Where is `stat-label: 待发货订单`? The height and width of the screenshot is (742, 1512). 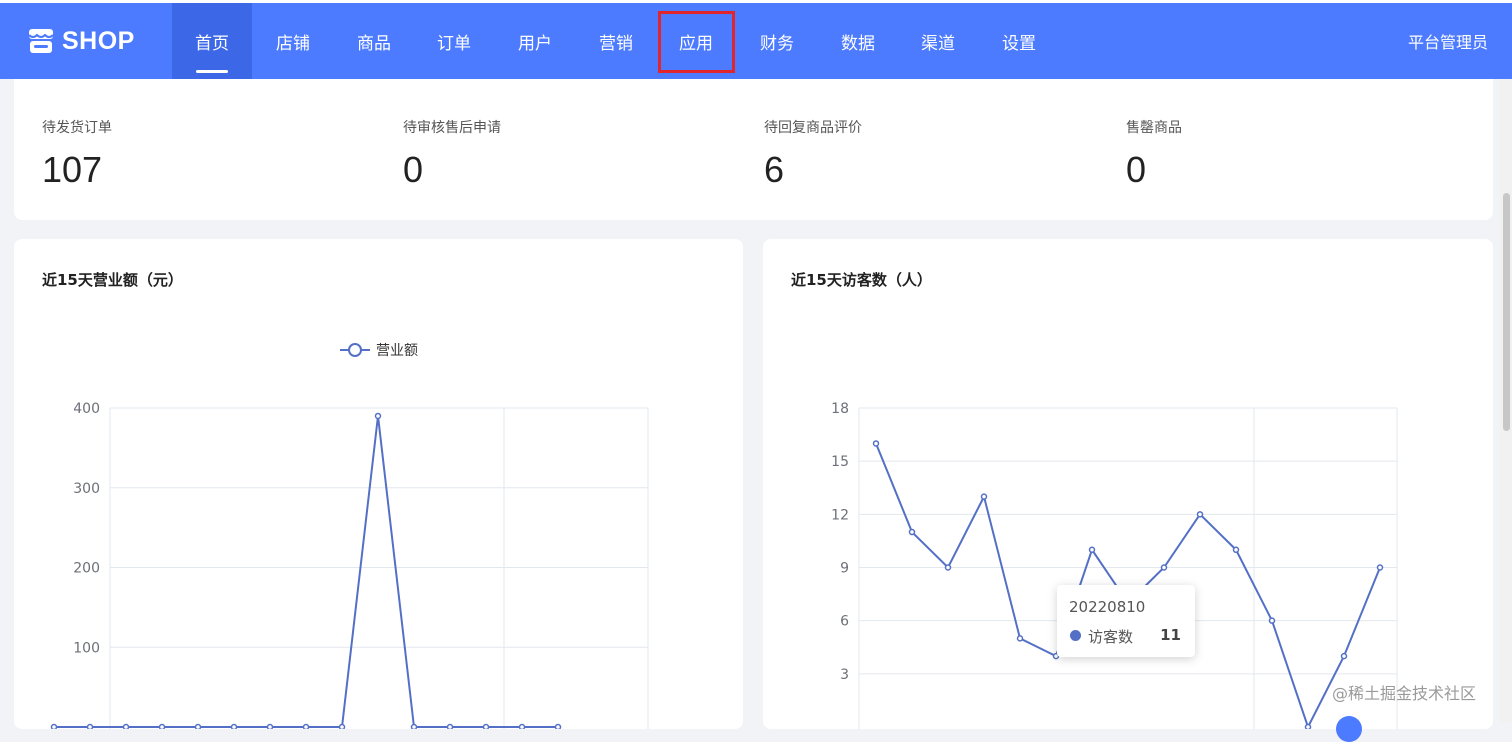 stat-label: 待发货订单 is located at coordinates (77, 128).